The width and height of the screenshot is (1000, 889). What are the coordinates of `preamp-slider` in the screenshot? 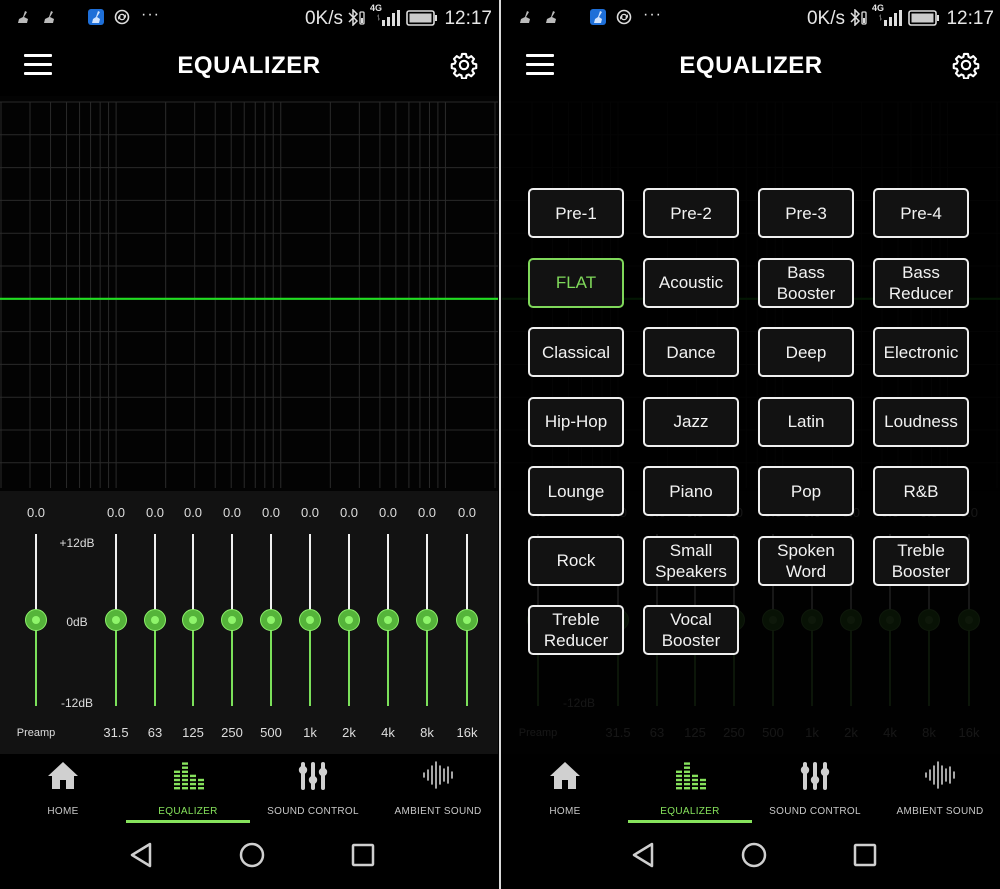 It's located at (36, 620).